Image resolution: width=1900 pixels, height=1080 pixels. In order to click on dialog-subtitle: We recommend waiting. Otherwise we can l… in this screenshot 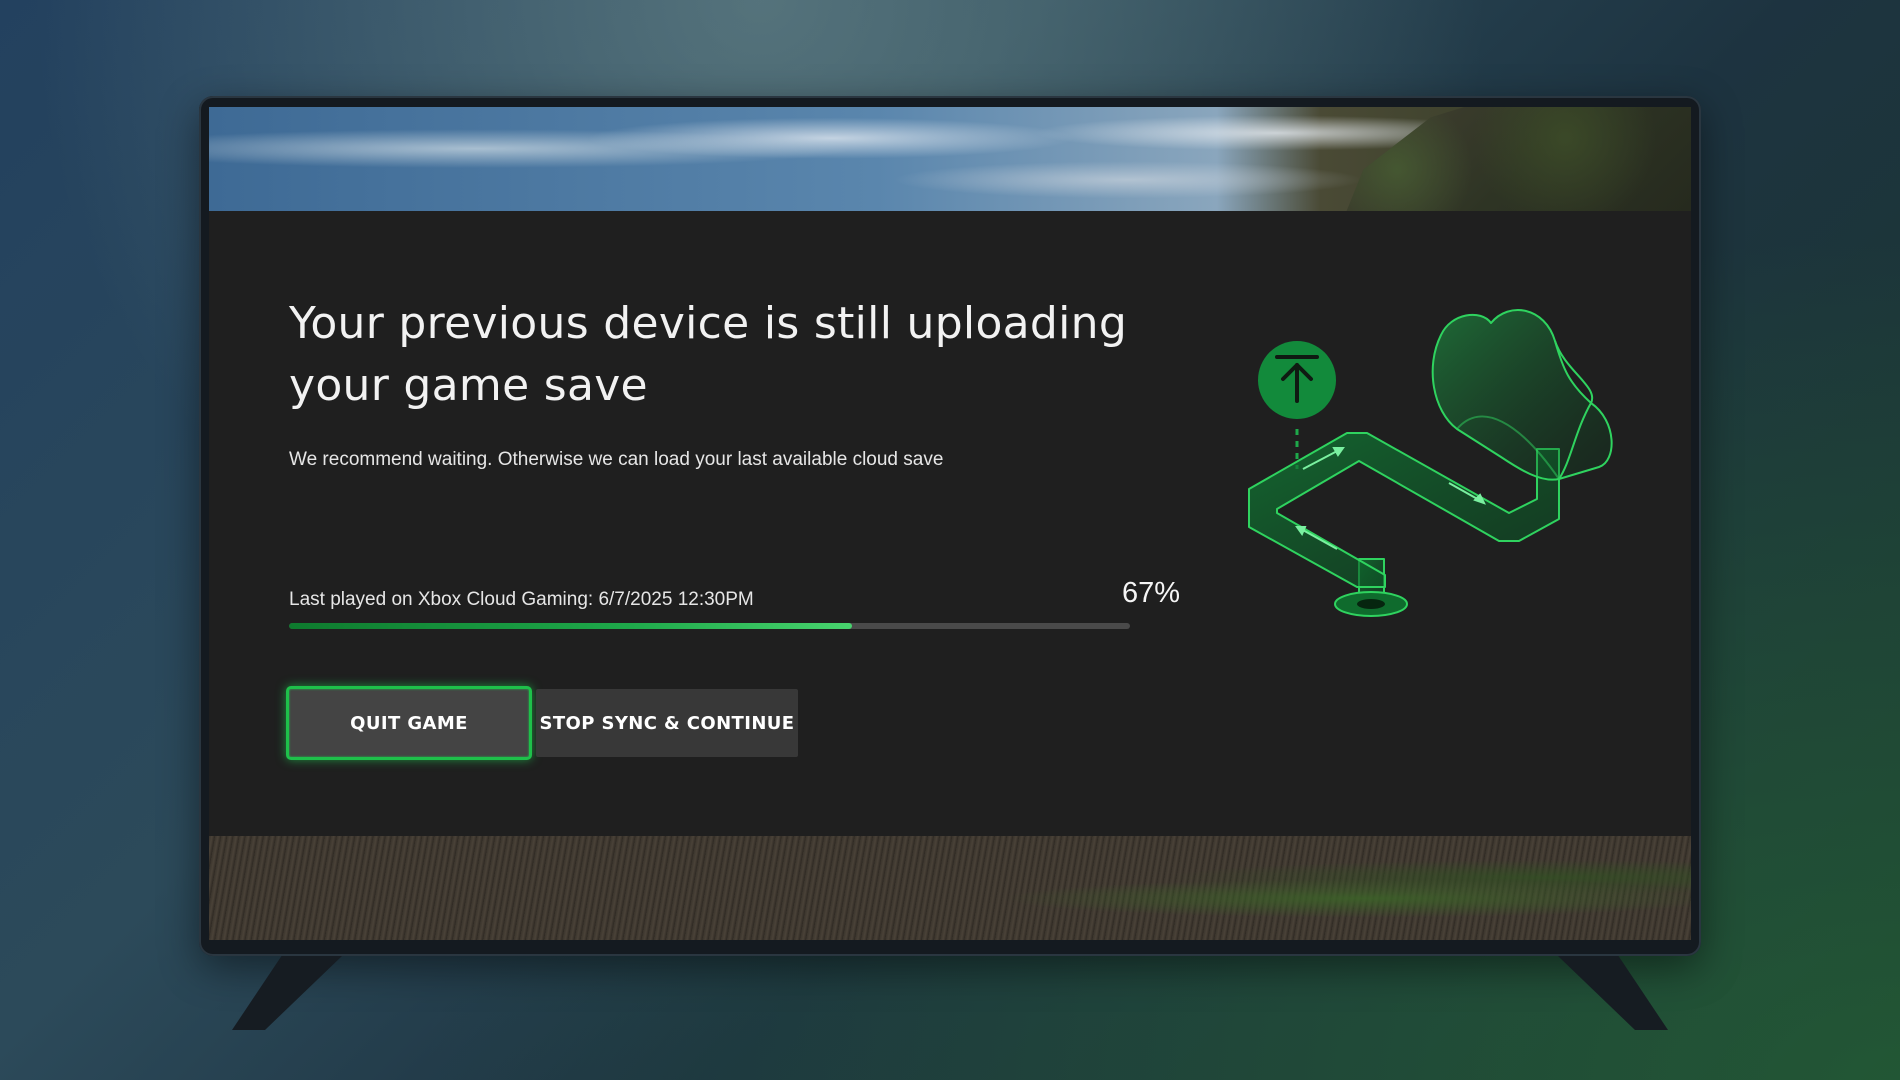, I will do `click(616, 460)`.